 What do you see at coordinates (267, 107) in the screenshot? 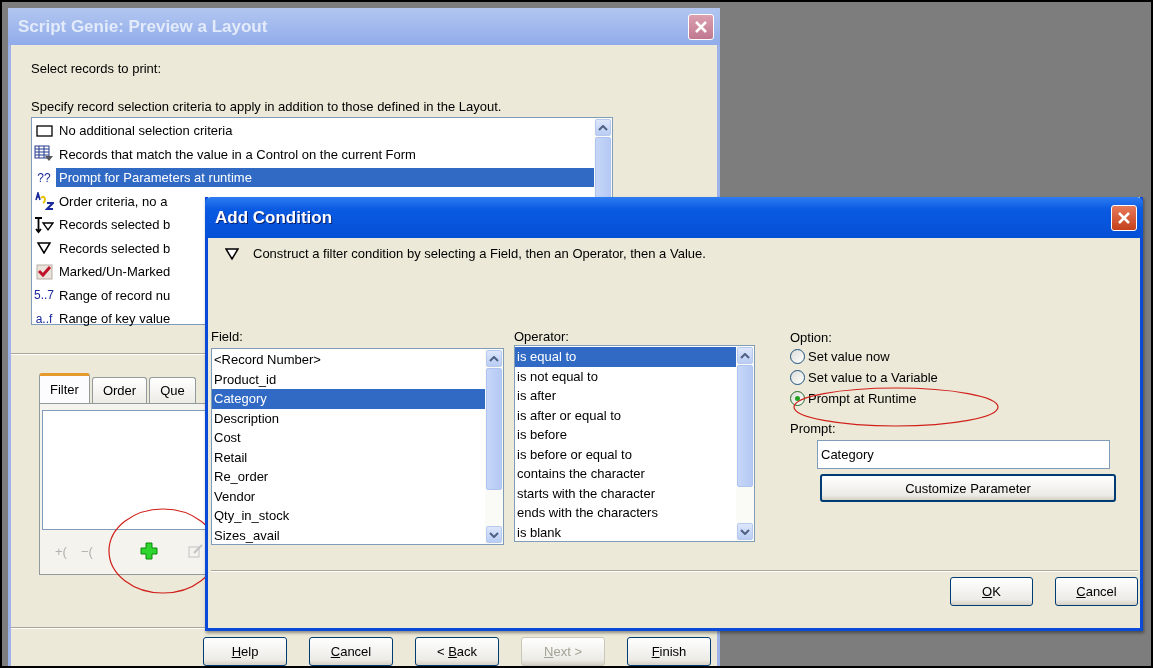
I see `instruction-text: Specify record selection criteria to apply in addition to those defined in the Layout.` at bounding box center [267, 107].